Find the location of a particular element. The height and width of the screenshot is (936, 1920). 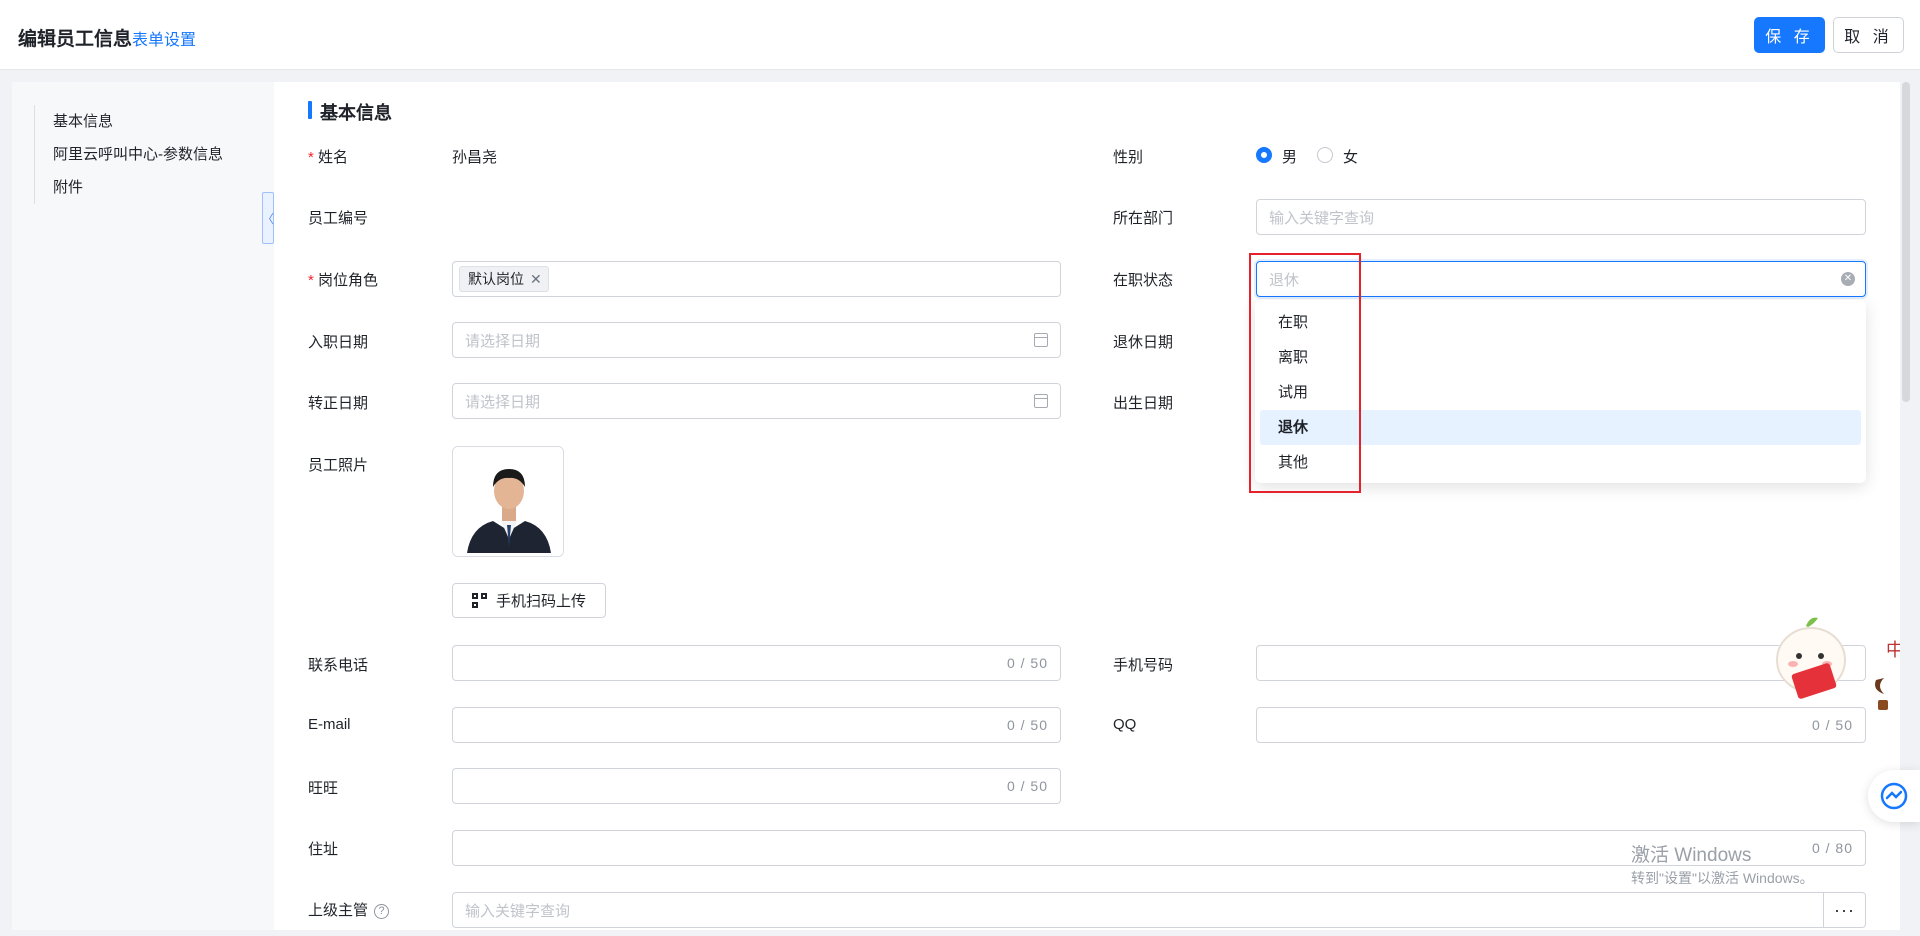

role-label: 岗位角色 is located at coordinates (343, 279).